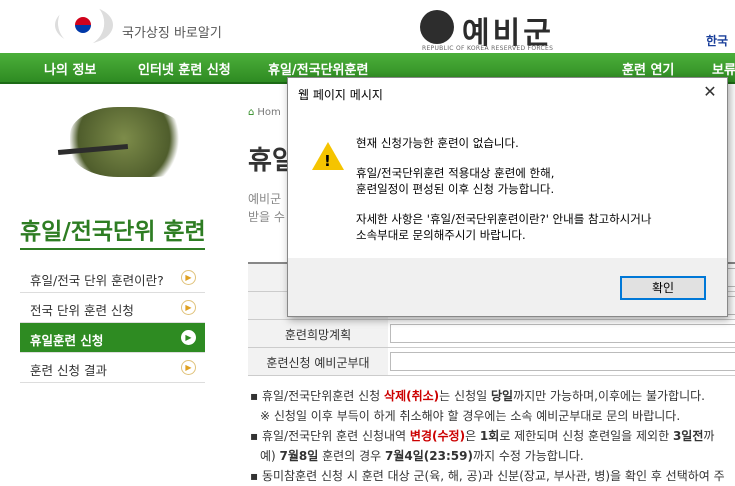 The width and height of the screenshot is (735, 486). I want to click on top-link: 한국, so click(717, 40).